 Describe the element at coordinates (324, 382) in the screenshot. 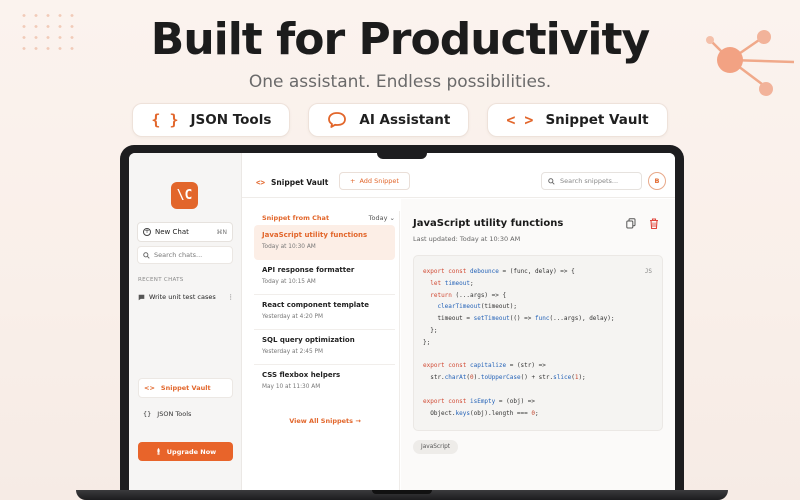

I see `list-item: CSS flexbox helpers May 10 at 11:30 AM` at that location.